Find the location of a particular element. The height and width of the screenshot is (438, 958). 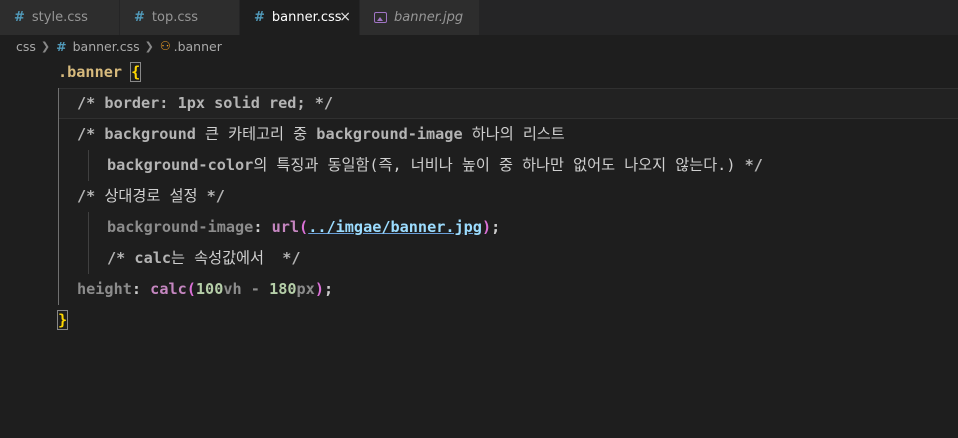

tab-label: banner.css is located at coordinates (306, 17).